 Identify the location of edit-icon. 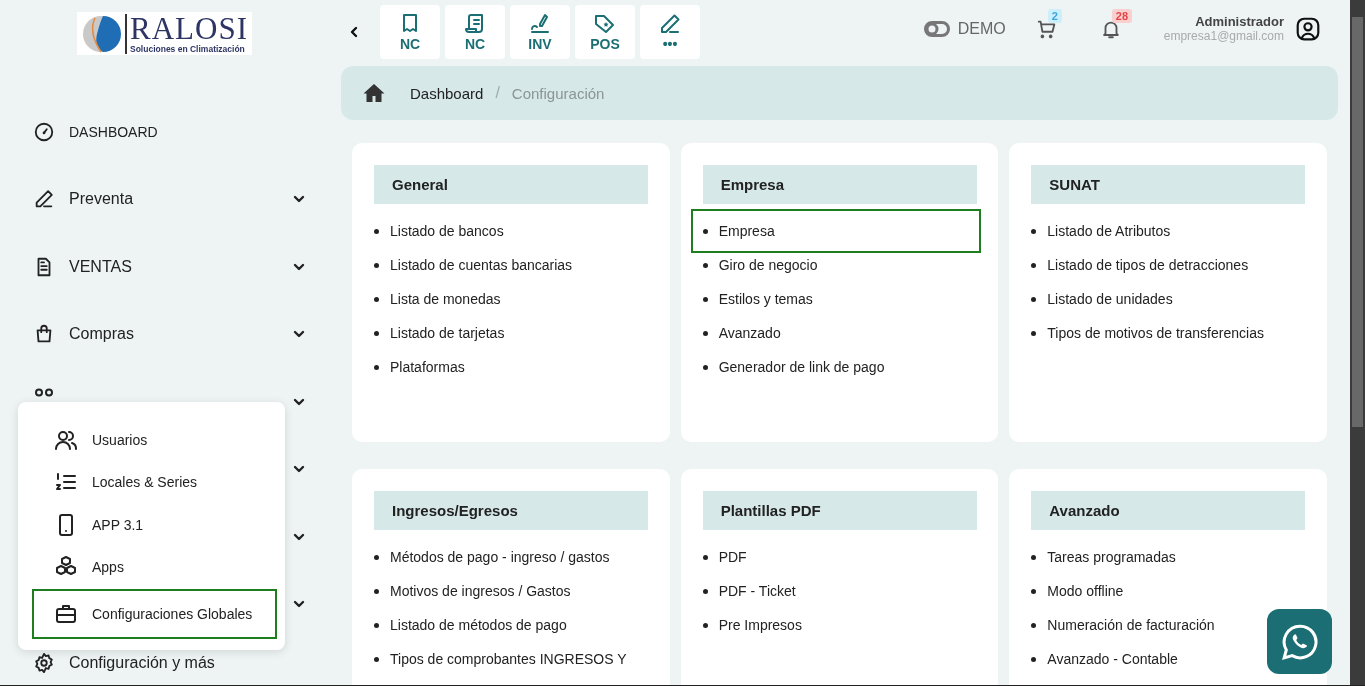
(670, 24).